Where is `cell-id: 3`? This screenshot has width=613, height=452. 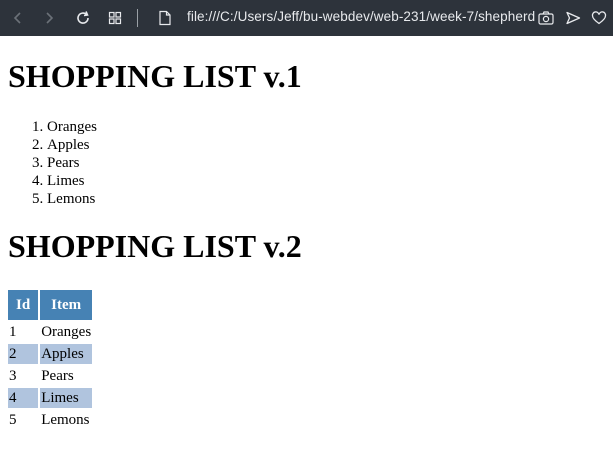 cell-id: 3 is located at coordinates (13, 375).